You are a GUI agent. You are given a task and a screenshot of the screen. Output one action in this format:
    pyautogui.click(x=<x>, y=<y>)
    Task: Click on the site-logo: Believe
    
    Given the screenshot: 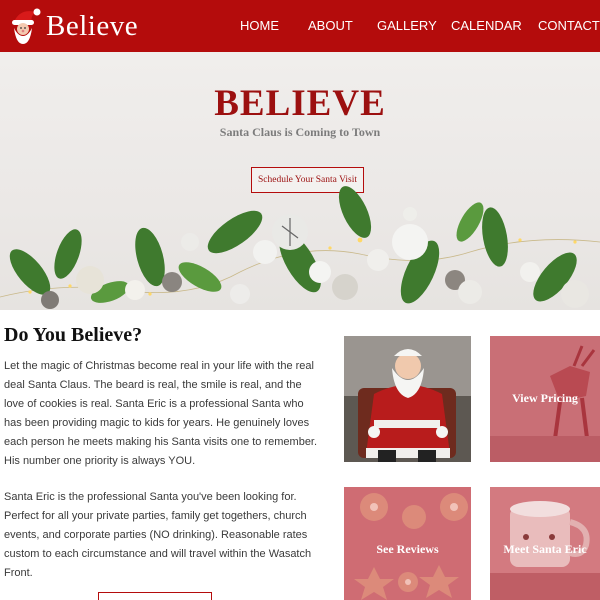 What is the action you would take?
    pyautogui.click(x=76, y=26)
    